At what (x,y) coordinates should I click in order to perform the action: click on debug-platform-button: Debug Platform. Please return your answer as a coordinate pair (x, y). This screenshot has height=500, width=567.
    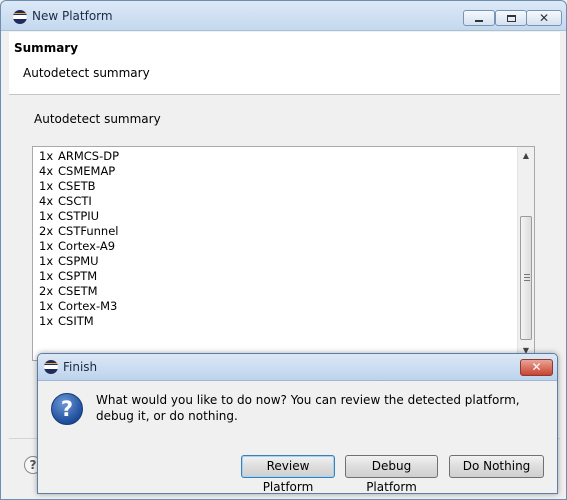
    Looking at the image, I should click on (391, 474).